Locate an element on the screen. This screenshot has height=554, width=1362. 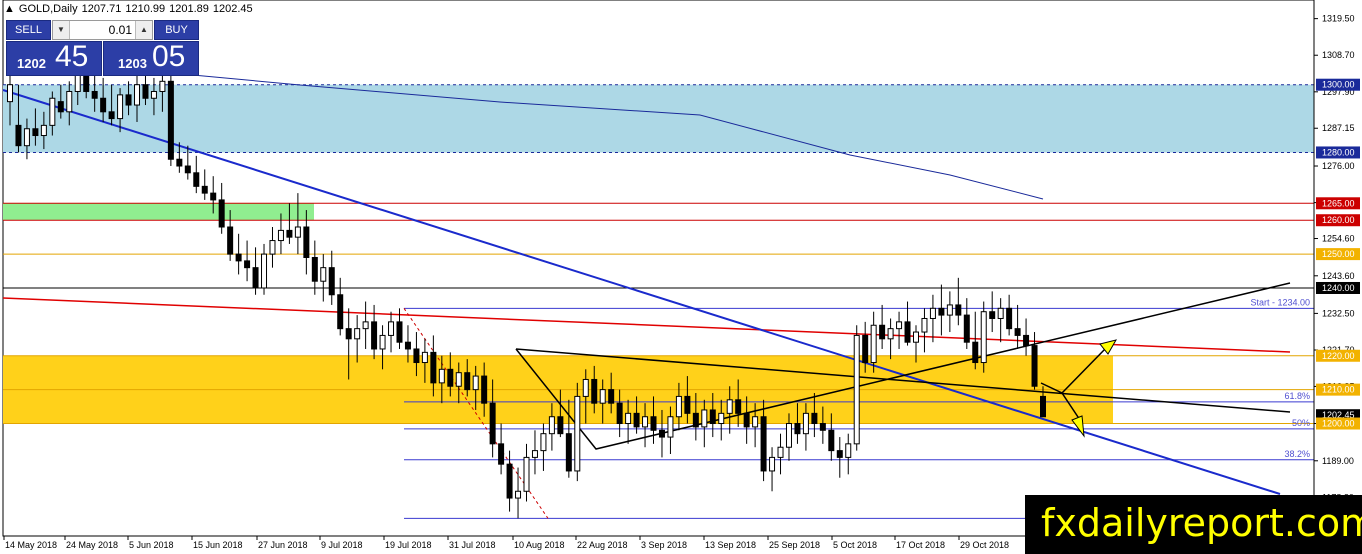
watermark-logo: fxdailyreport.com is located at coordinates (1193, 524).